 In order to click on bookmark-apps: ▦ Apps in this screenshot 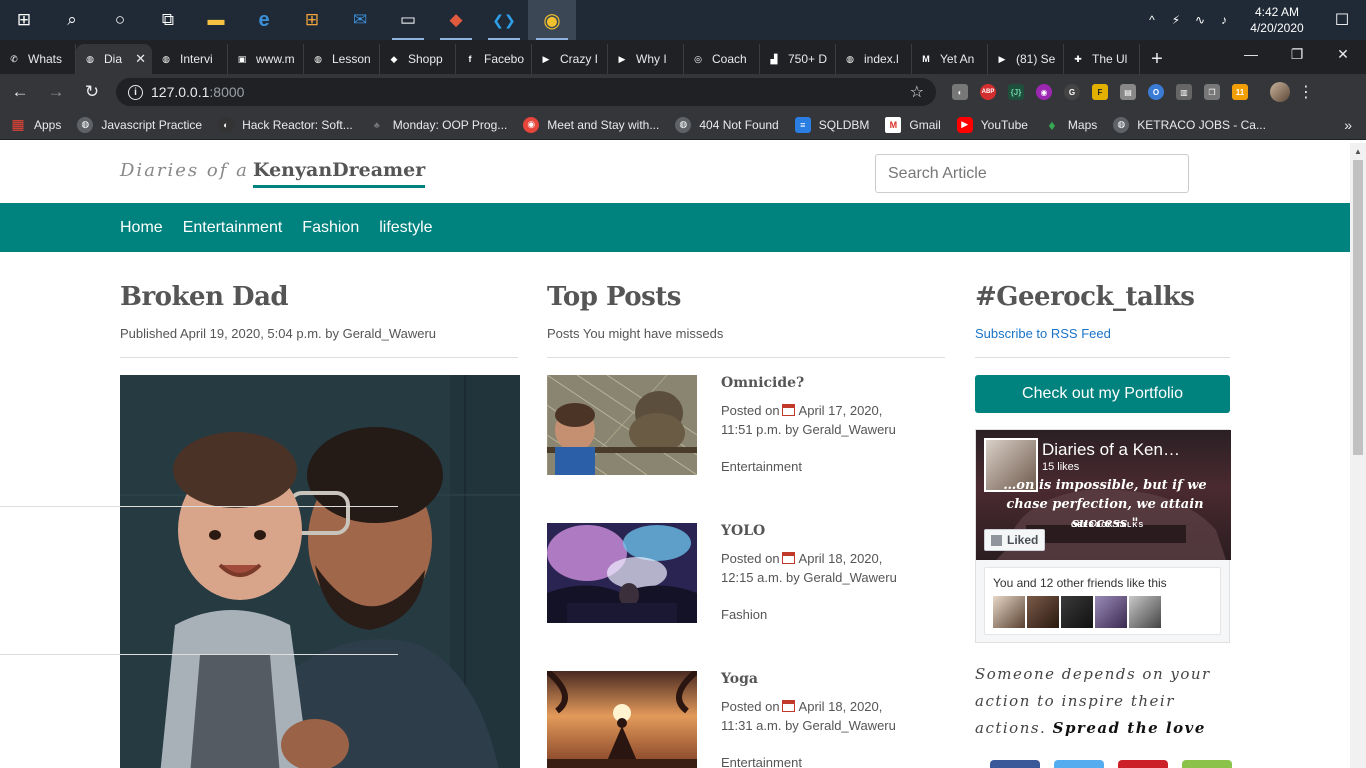, I will do `click(35, 124)`.